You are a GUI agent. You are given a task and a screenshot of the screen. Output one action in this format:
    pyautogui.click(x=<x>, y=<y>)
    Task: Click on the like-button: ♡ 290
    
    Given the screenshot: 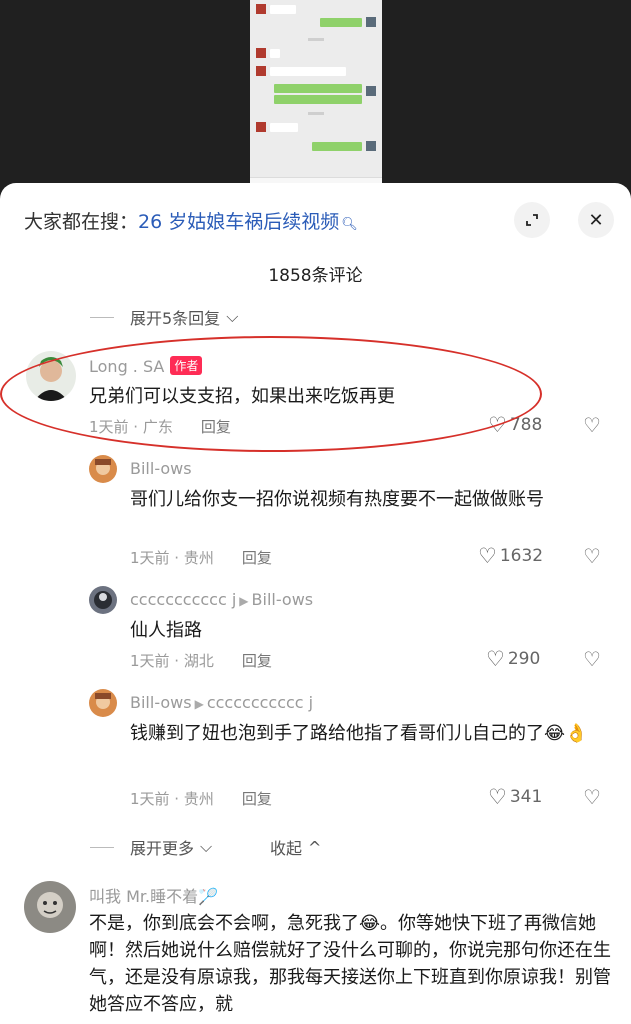 What is the action you would take?
    pyautogui.click(x=513, y=659)
    